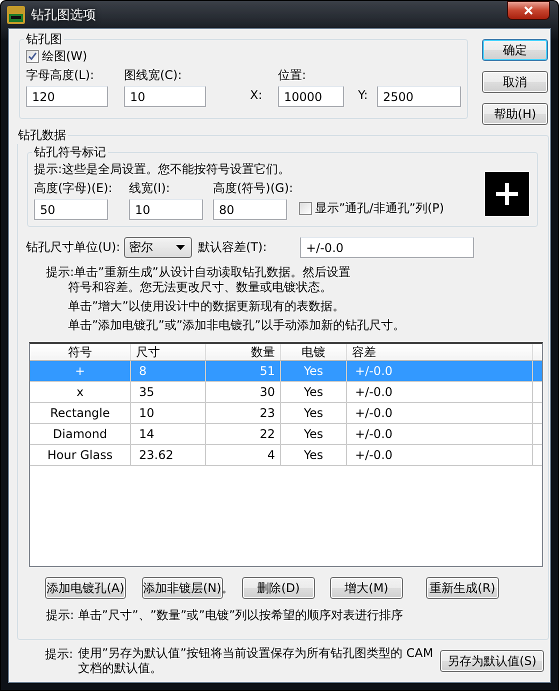 The image size is (559, 691). What do you see at coordinates (168, 371) in the screenshot?
I see `table-cell: 8` at bounding box center [168, 371].